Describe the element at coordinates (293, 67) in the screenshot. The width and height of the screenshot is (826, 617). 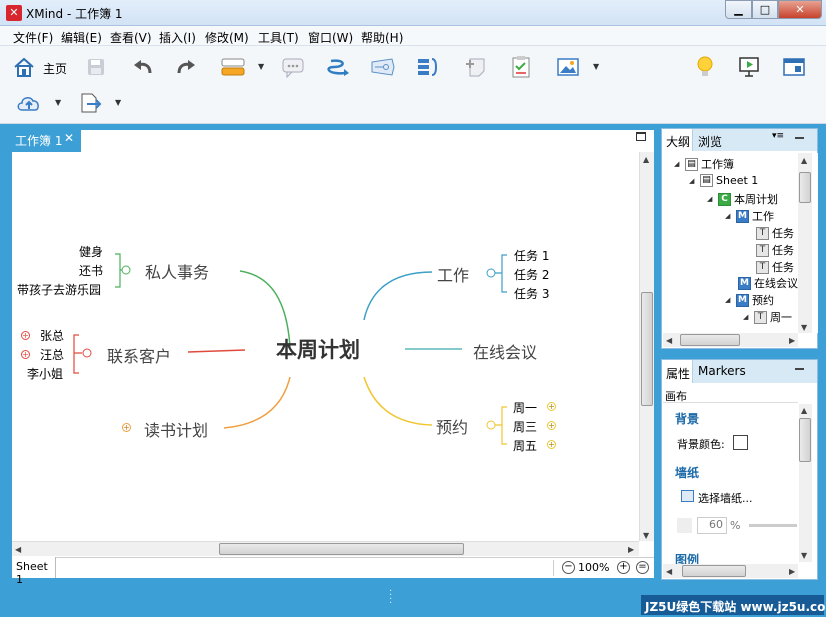
I see `callout-icon` at that location.